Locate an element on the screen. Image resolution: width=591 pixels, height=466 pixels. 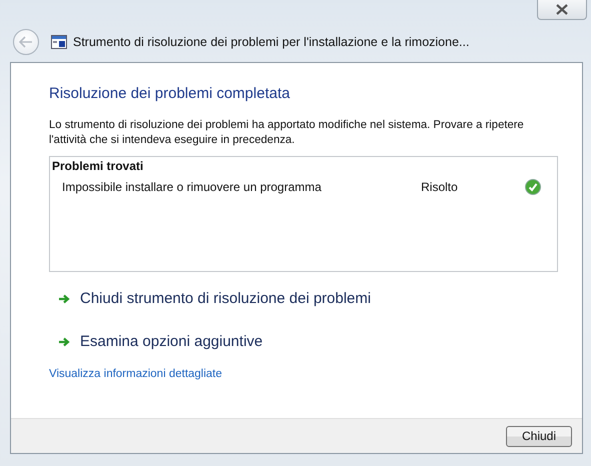
panel-title: Problemi trovati is located at coordinates (98, 166).